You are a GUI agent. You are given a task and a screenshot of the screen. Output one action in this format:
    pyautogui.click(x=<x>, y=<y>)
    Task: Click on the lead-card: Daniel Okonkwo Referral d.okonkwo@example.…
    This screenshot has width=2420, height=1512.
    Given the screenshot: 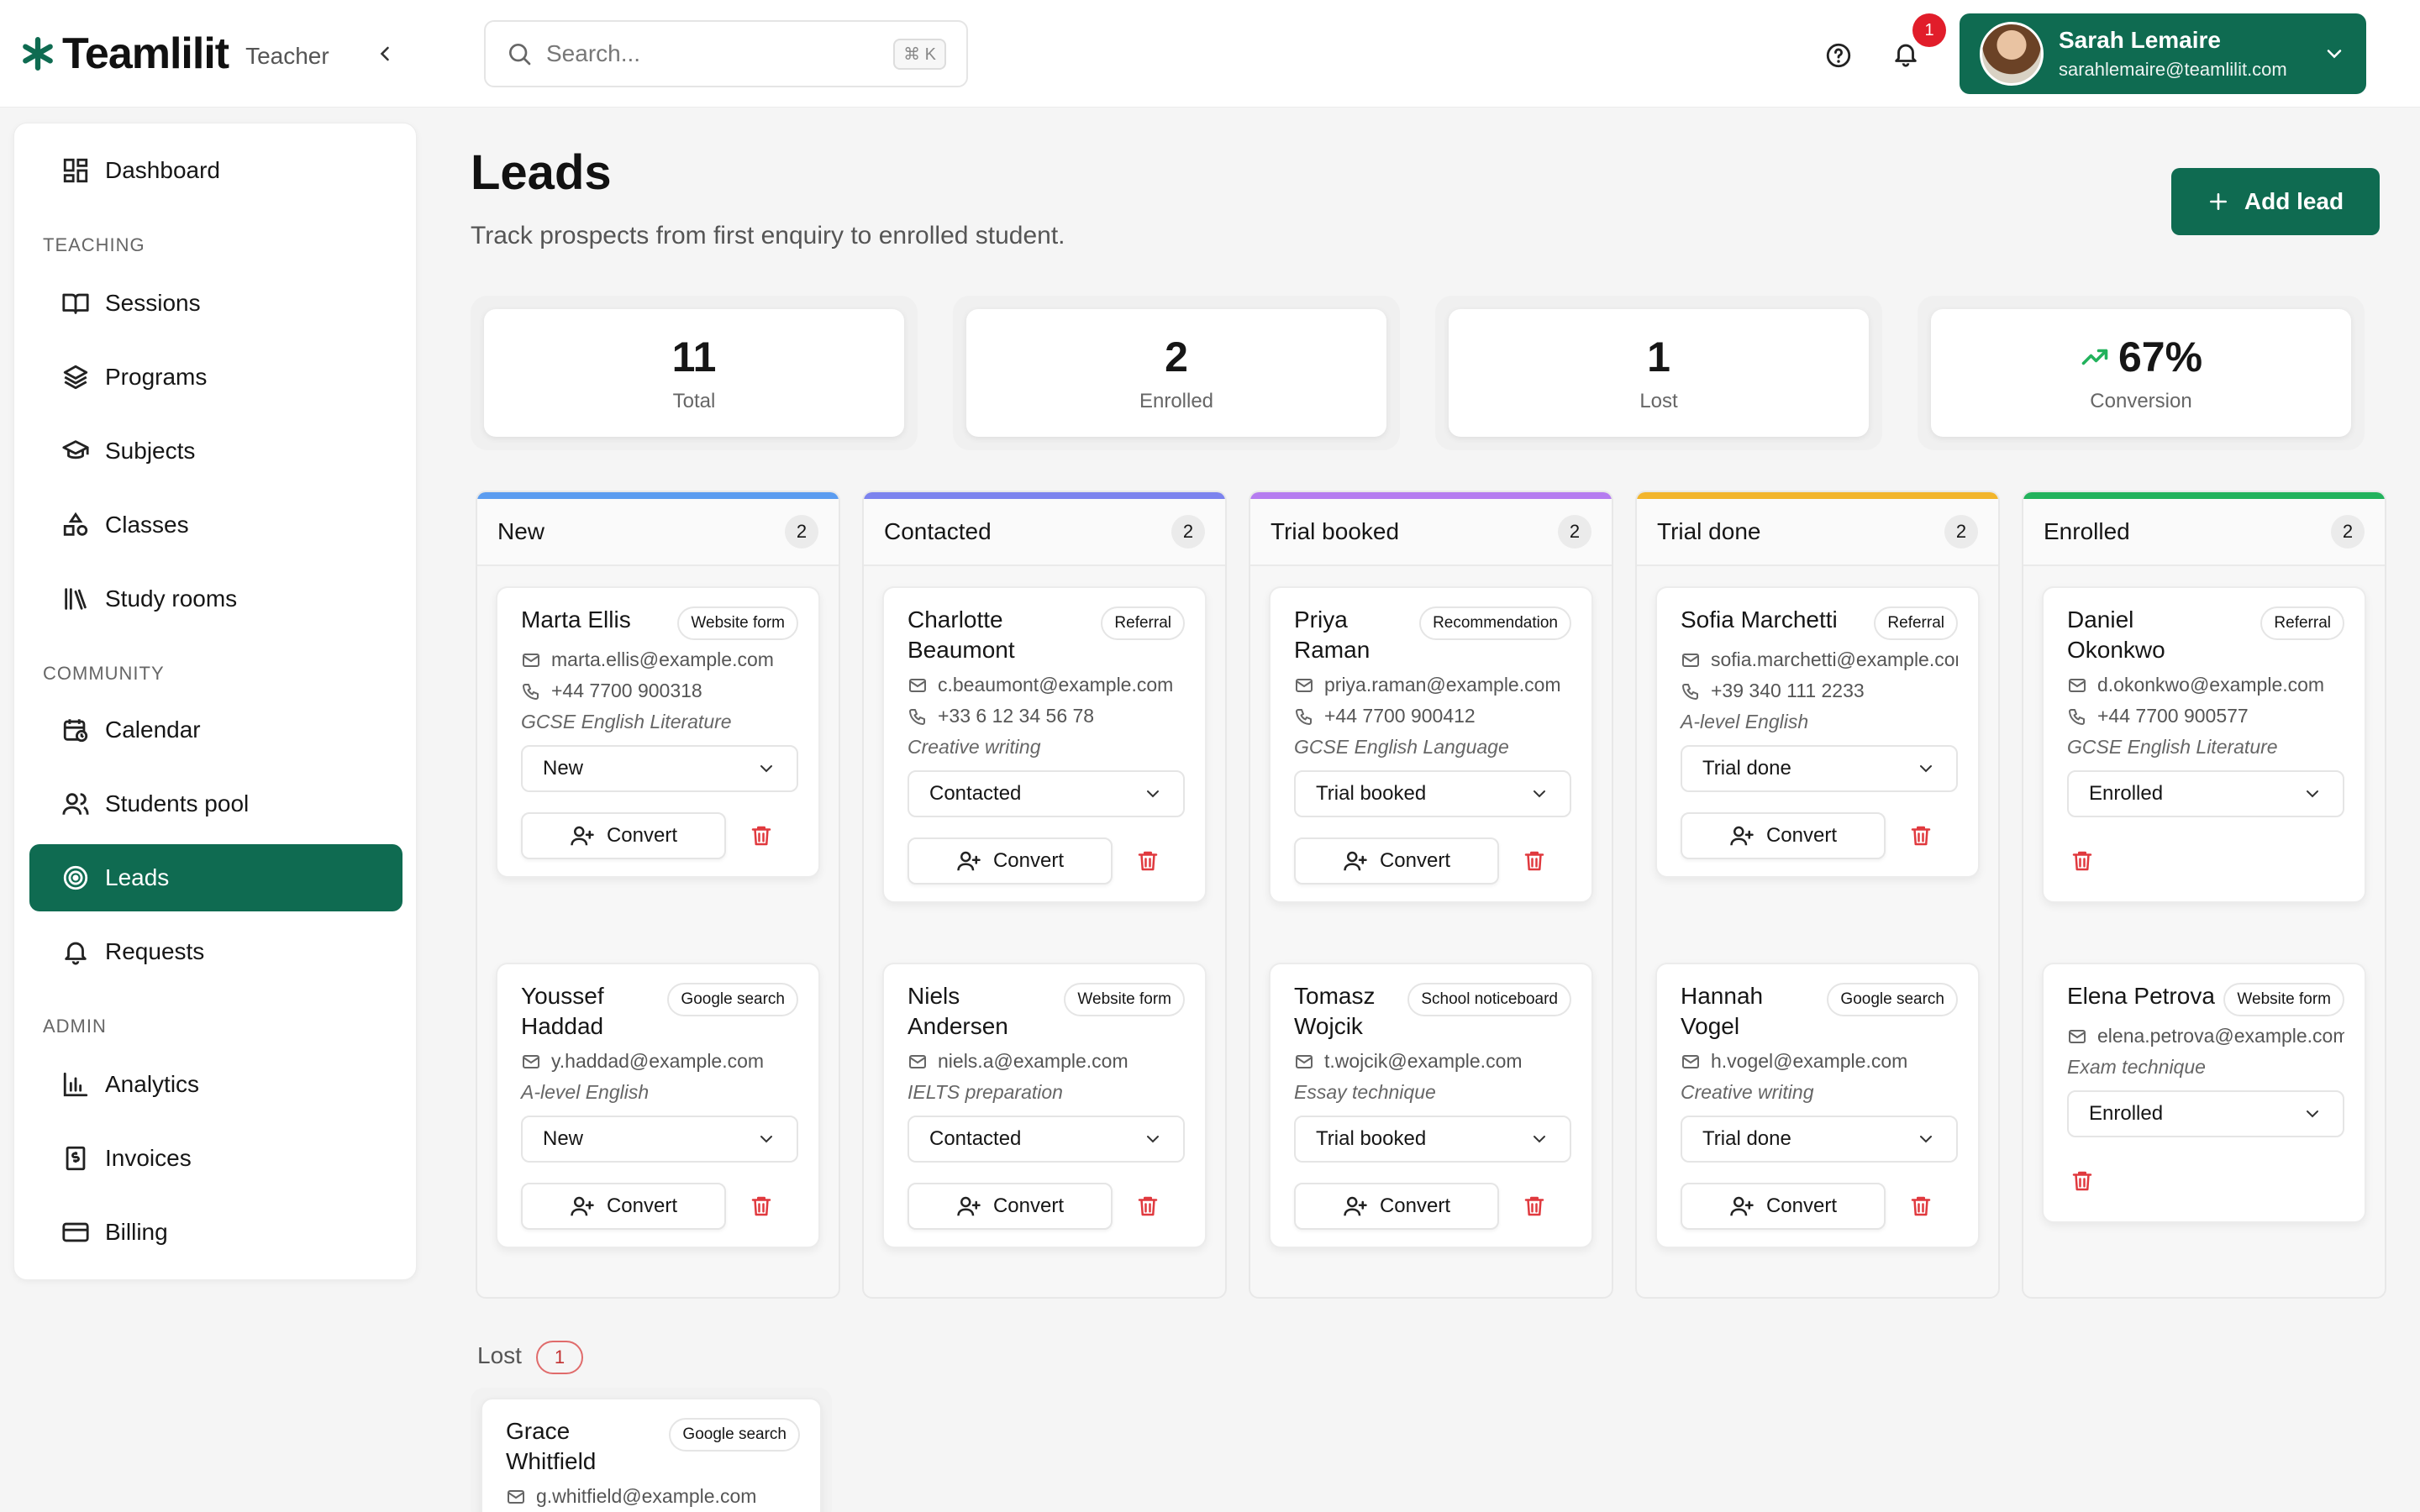 What is the action you would take?
    pyautogui.click(x=2204, y=744)
    